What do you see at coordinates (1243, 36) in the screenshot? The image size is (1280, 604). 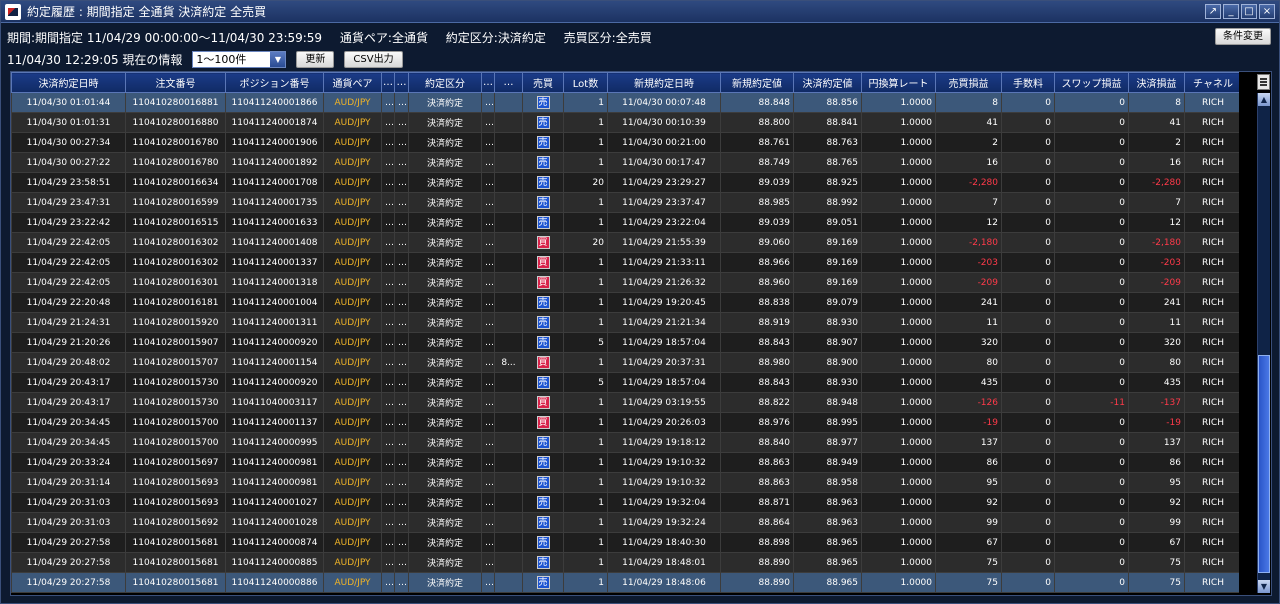 I see `change-conditions-button: 条件変更` at bounding box center [1243, 36].